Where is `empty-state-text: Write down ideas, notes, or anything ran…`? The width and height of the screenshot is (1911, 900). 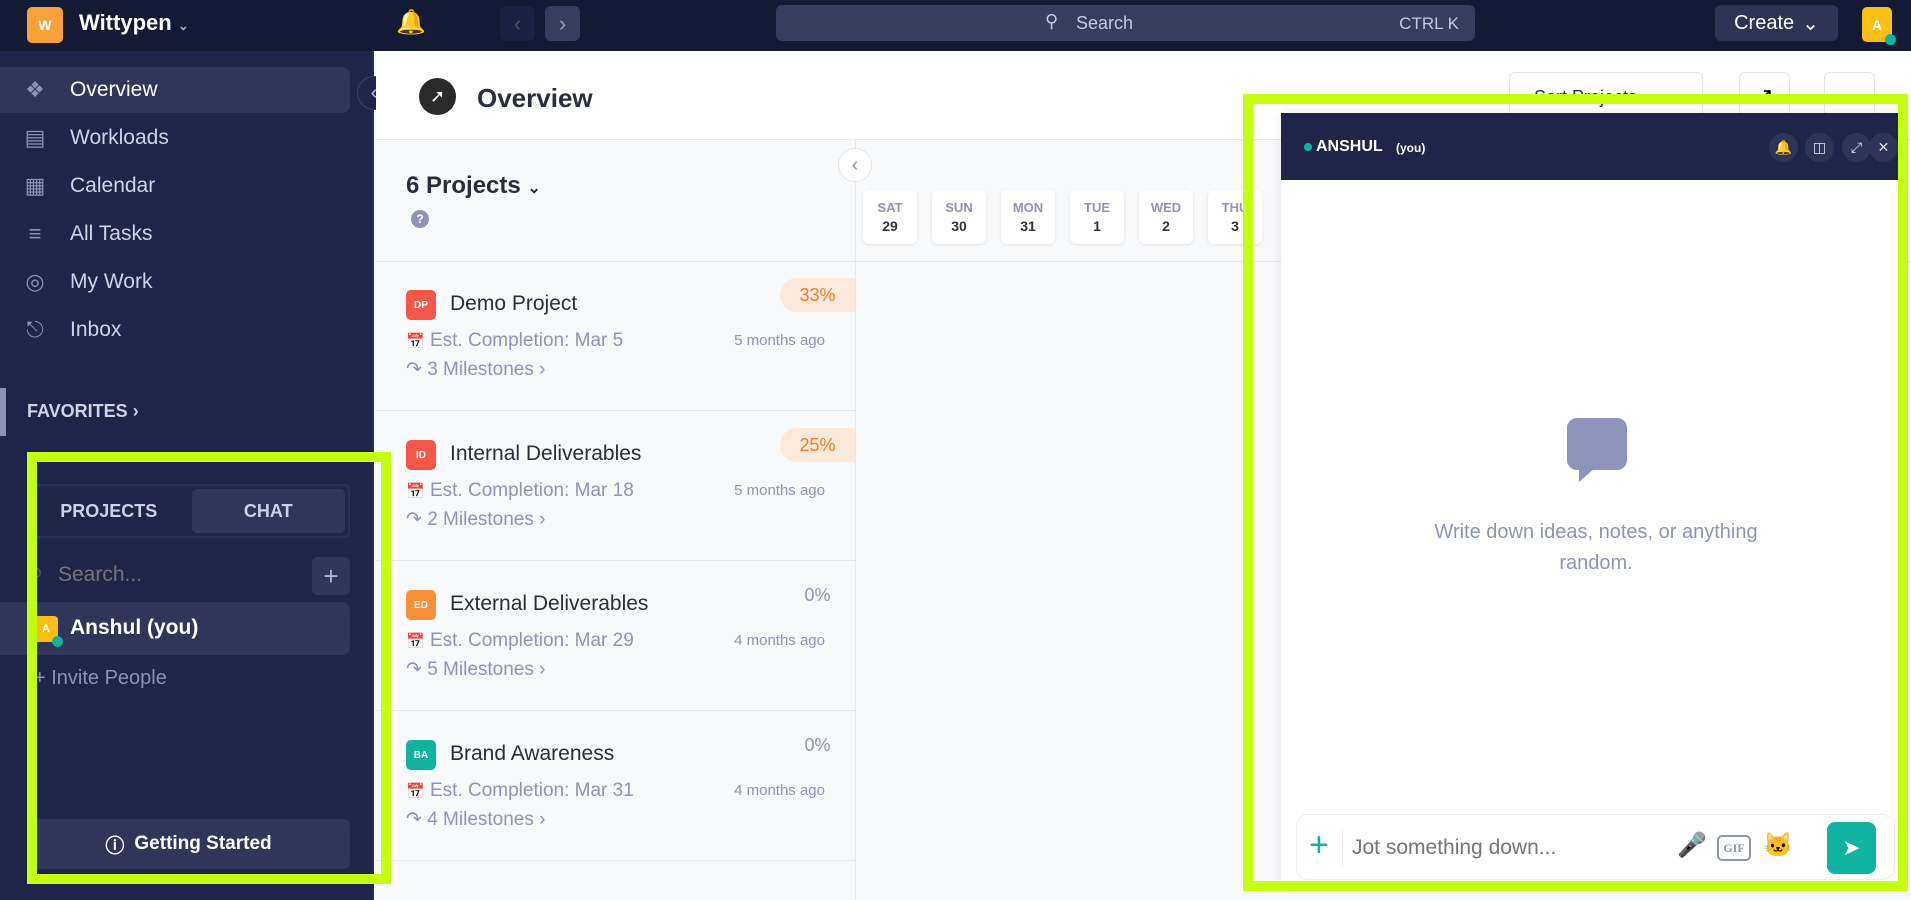
empty-state-text: Write down ideas, notes, or anything ran… is located at coordinates (1596, 547).